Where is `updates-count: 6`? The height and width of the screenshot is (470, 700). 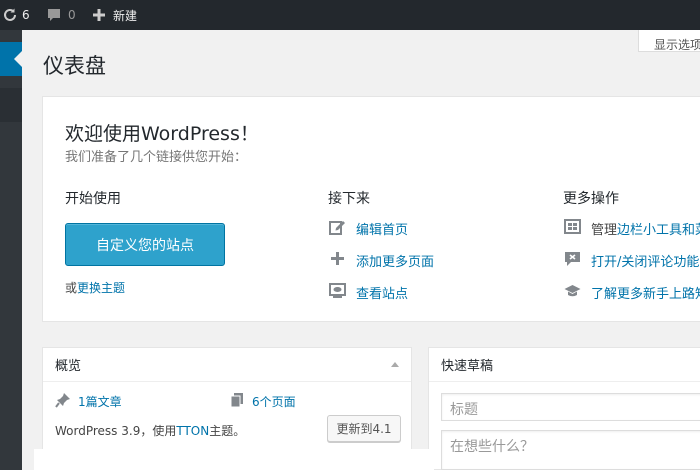
updates-count: 6 is located at coordinates (26, 15).